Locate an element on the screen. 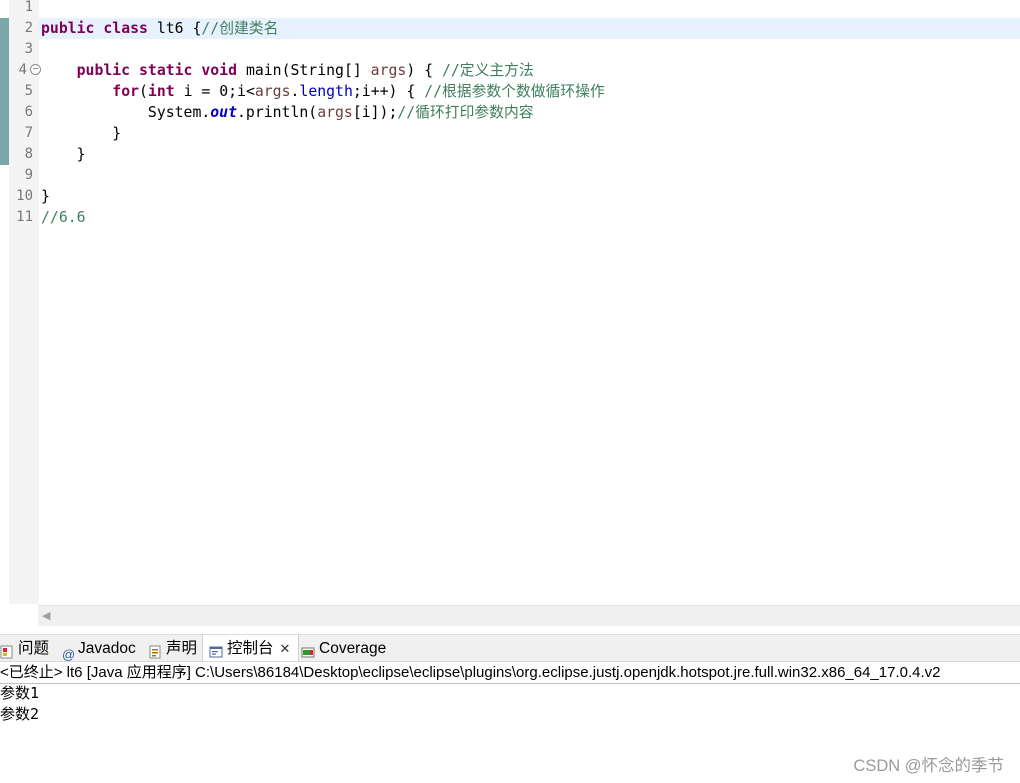 This screenshot has width=1020, height=783. at-sign-icon: @ is located at coordinates (69, 654).